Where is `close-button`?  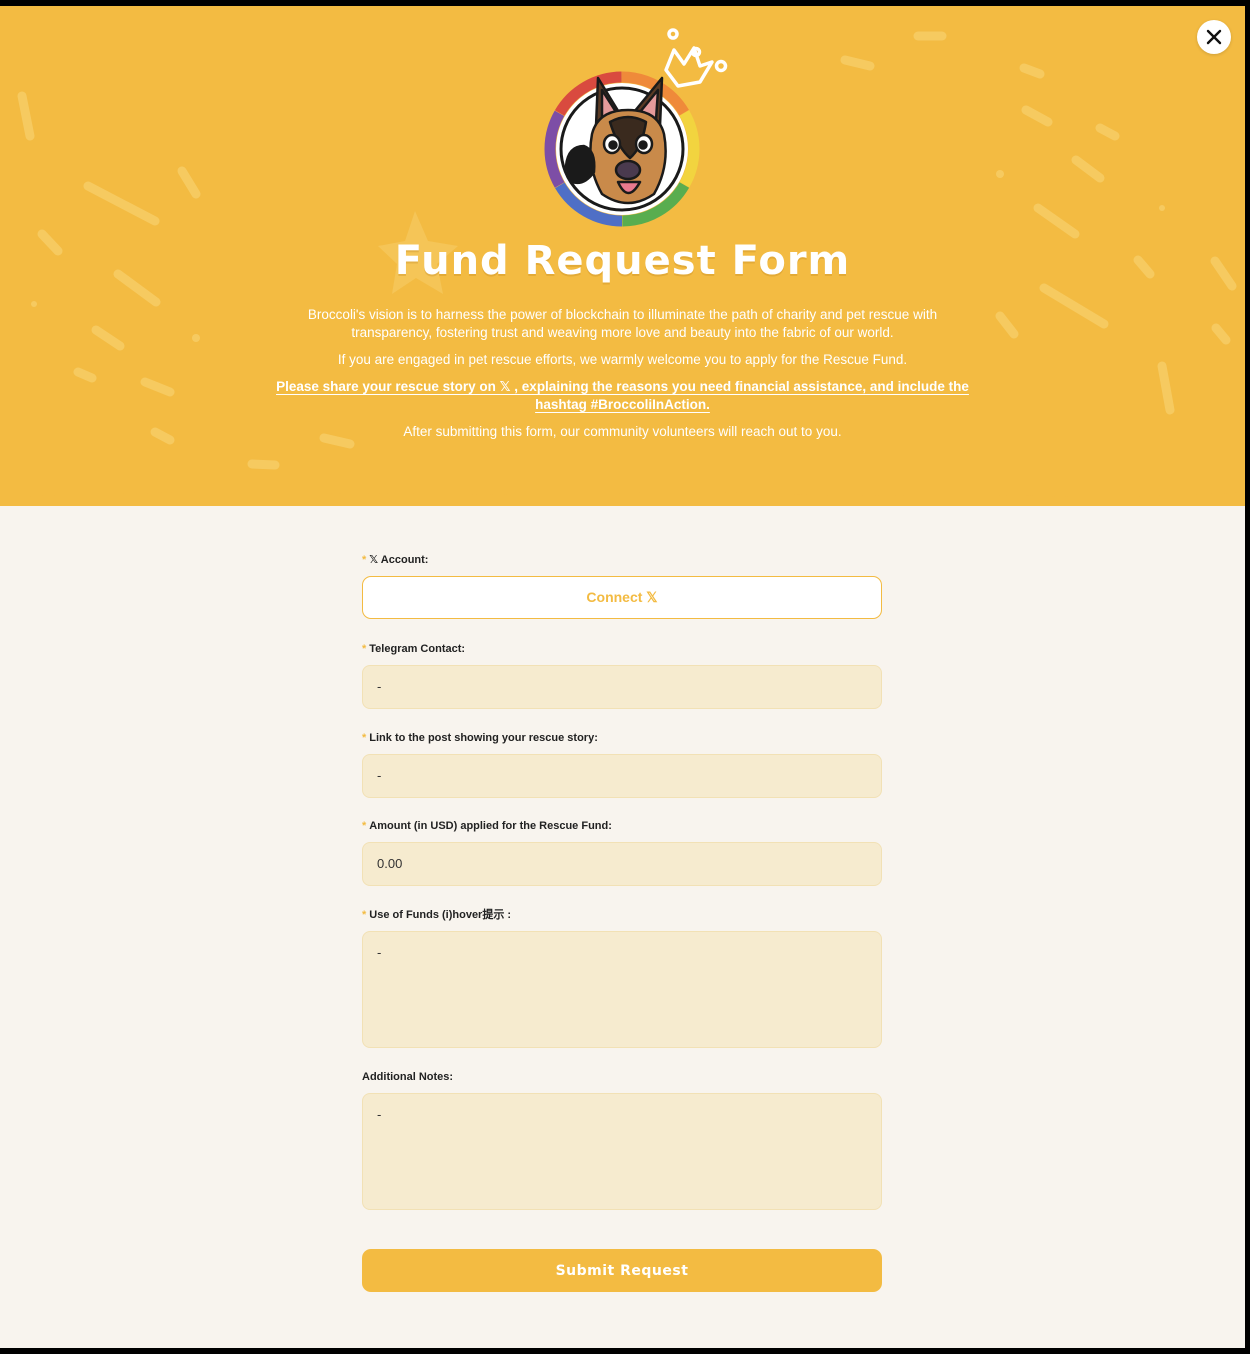 close-button is located at coordinates (1214, 37).